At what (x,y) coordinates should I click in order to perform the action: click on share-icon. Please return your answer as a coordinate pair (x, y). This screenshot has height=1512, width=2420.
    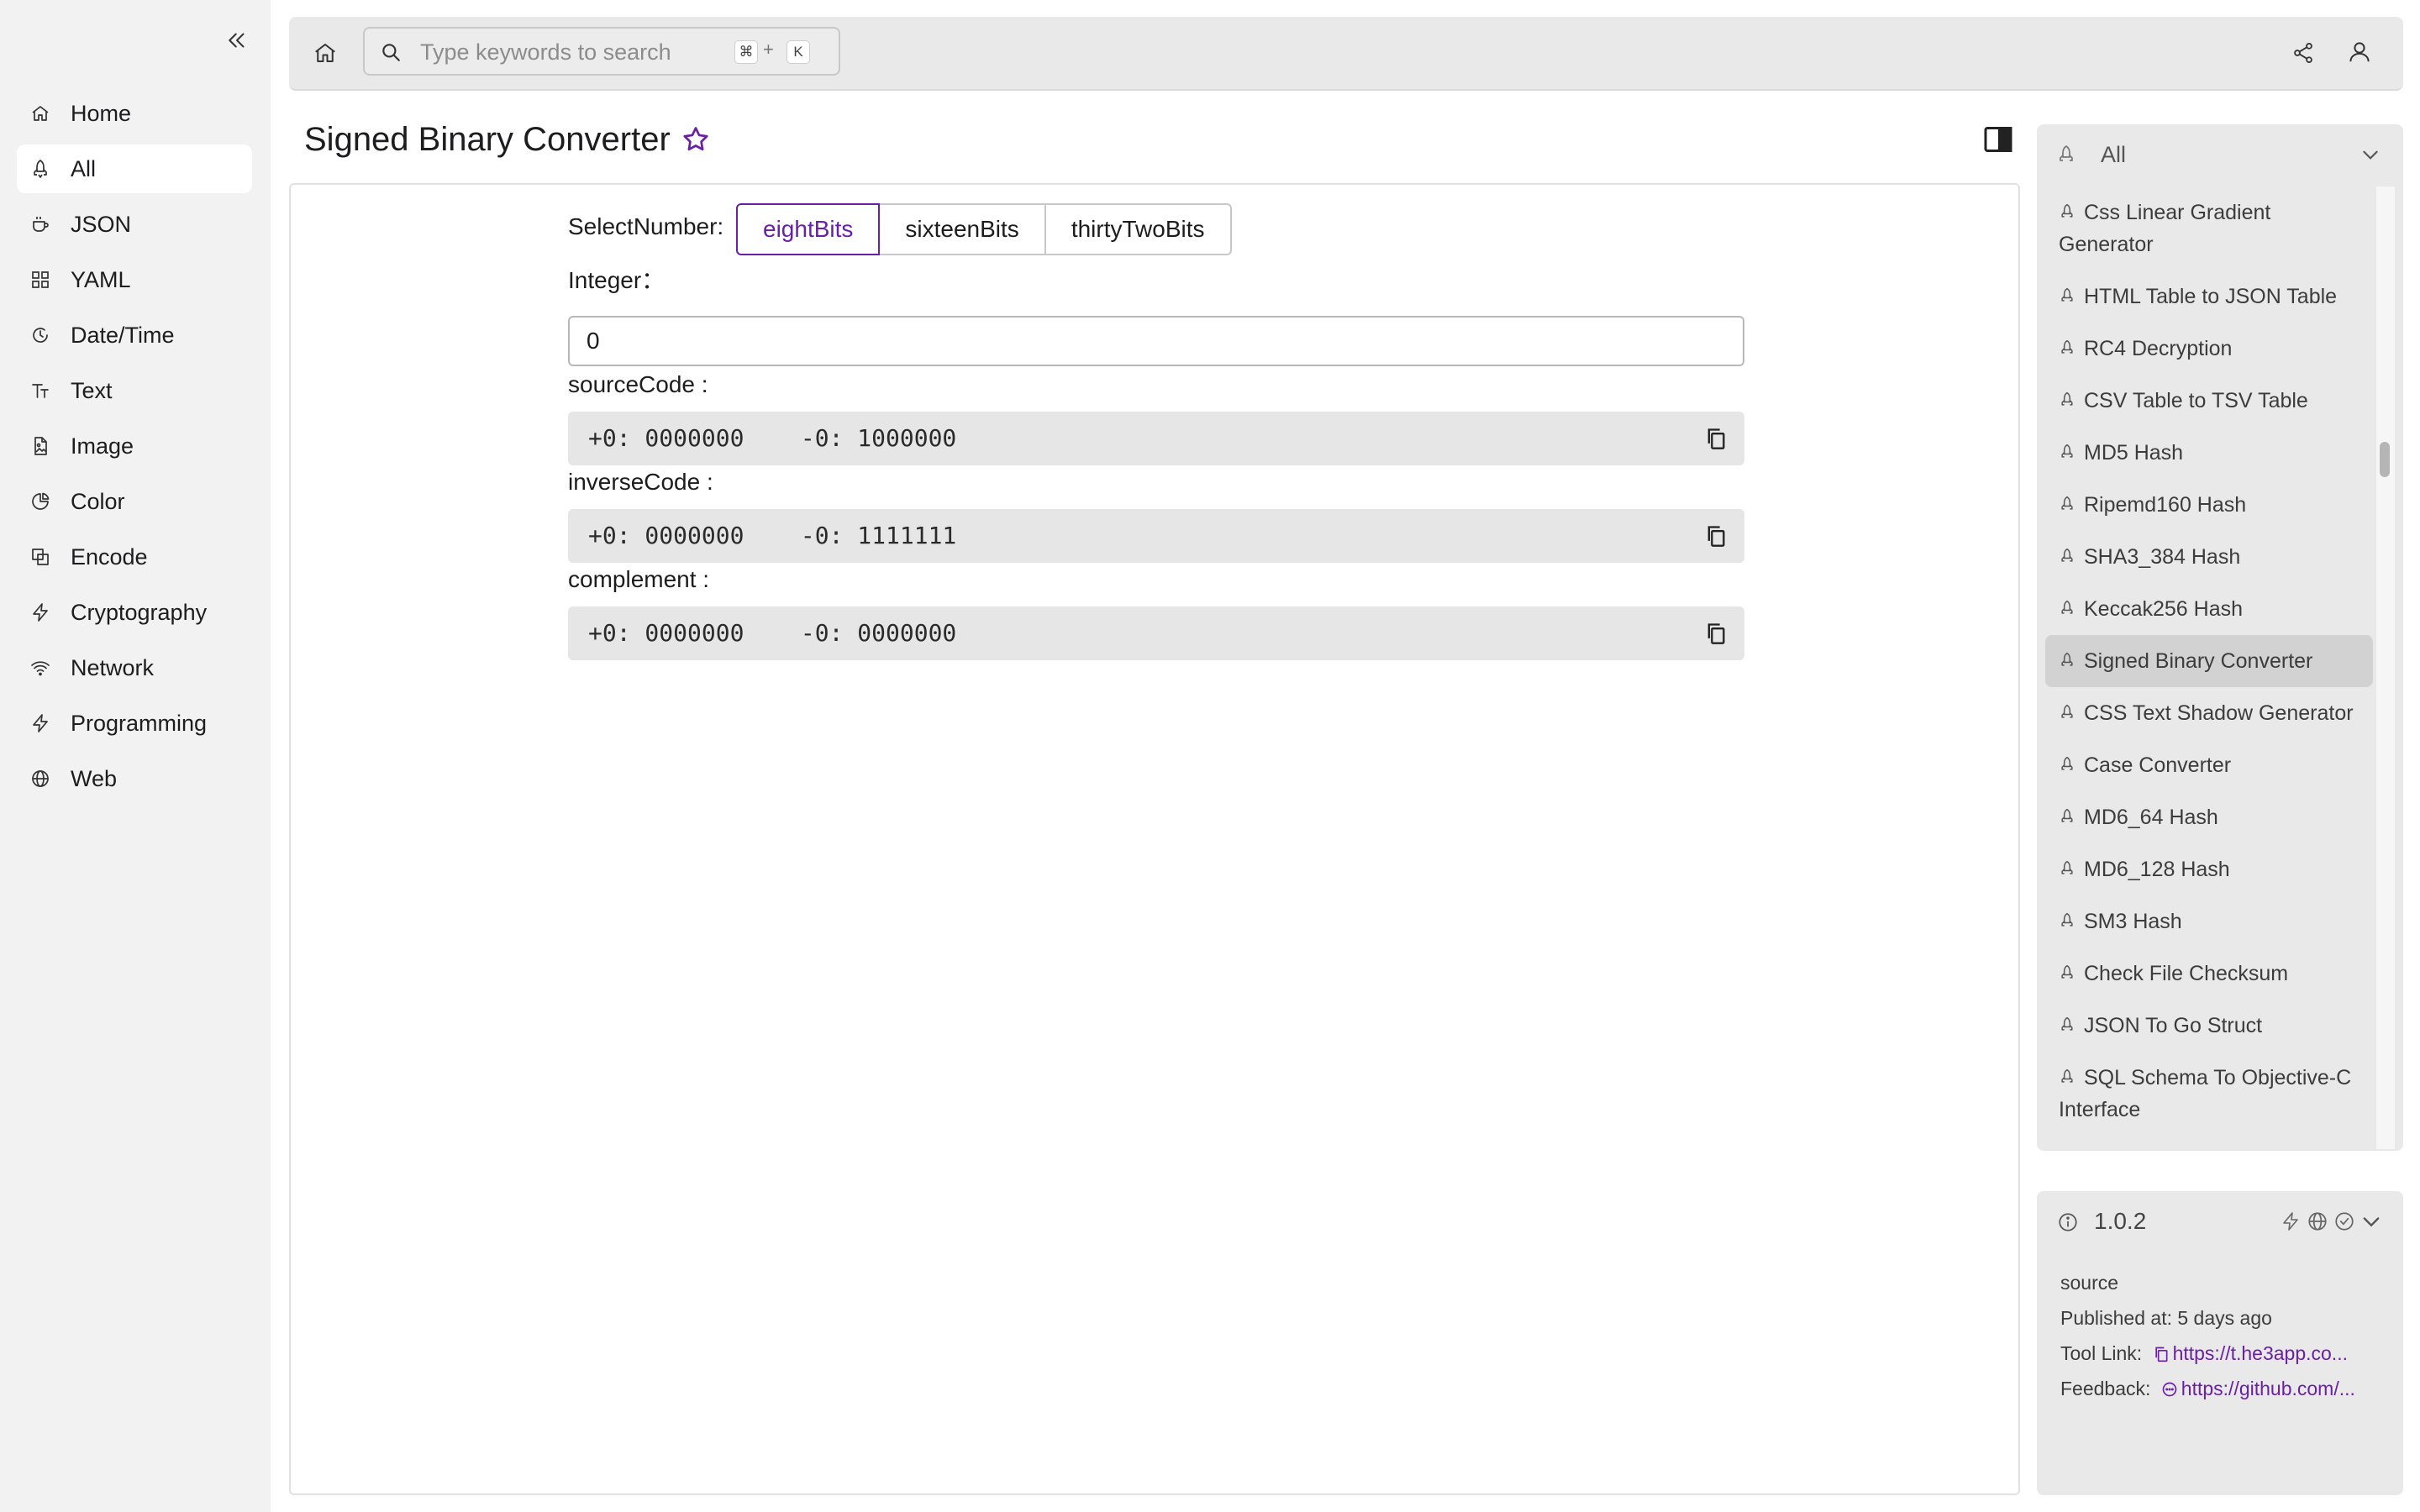
    Looking at the image, I should click on (2303, 53).